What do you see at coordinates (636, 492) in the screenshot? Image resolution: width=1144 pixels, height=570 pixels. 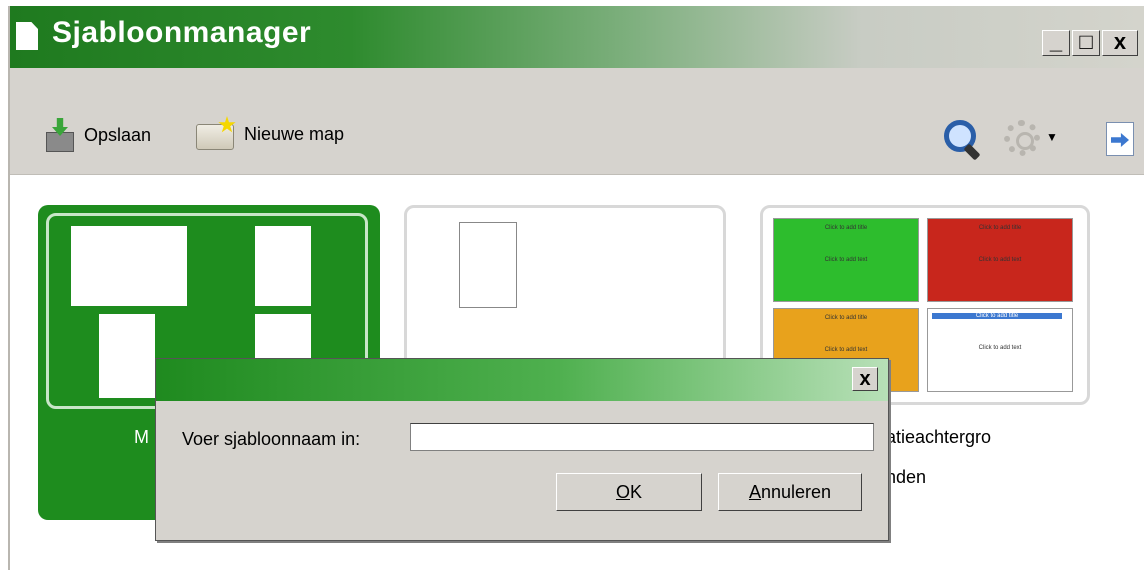 I see `ok-label: K` at bounding box center [636, 492].